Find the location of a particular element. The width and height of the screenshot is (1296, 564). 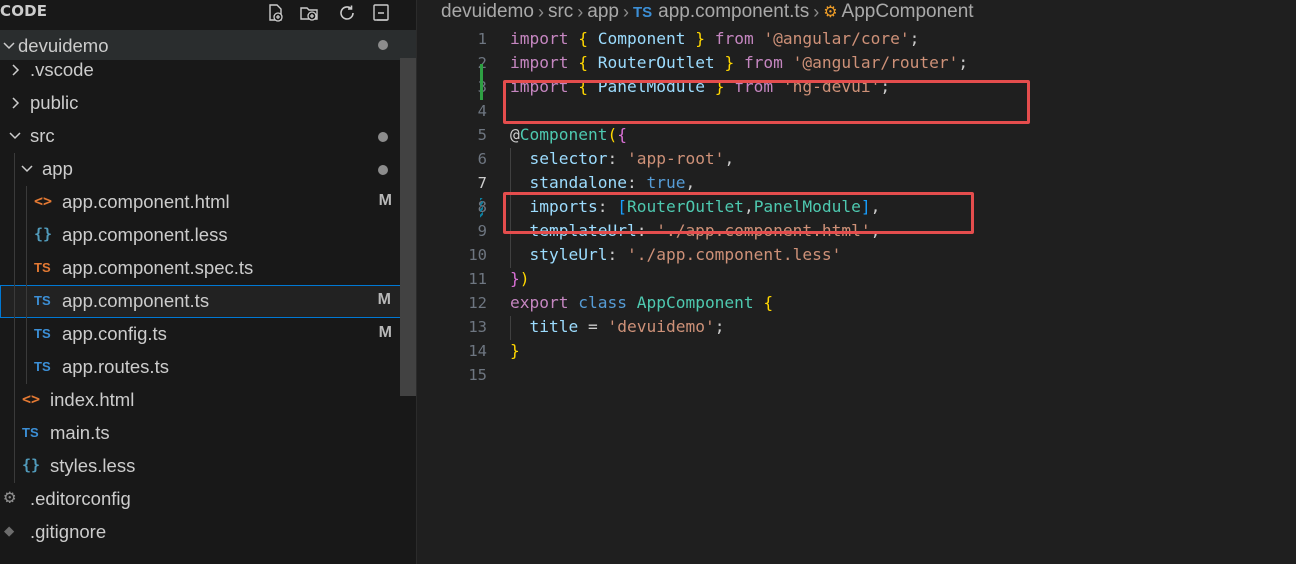

tree-item: {} styles.less is located at coordinates (200, 466).